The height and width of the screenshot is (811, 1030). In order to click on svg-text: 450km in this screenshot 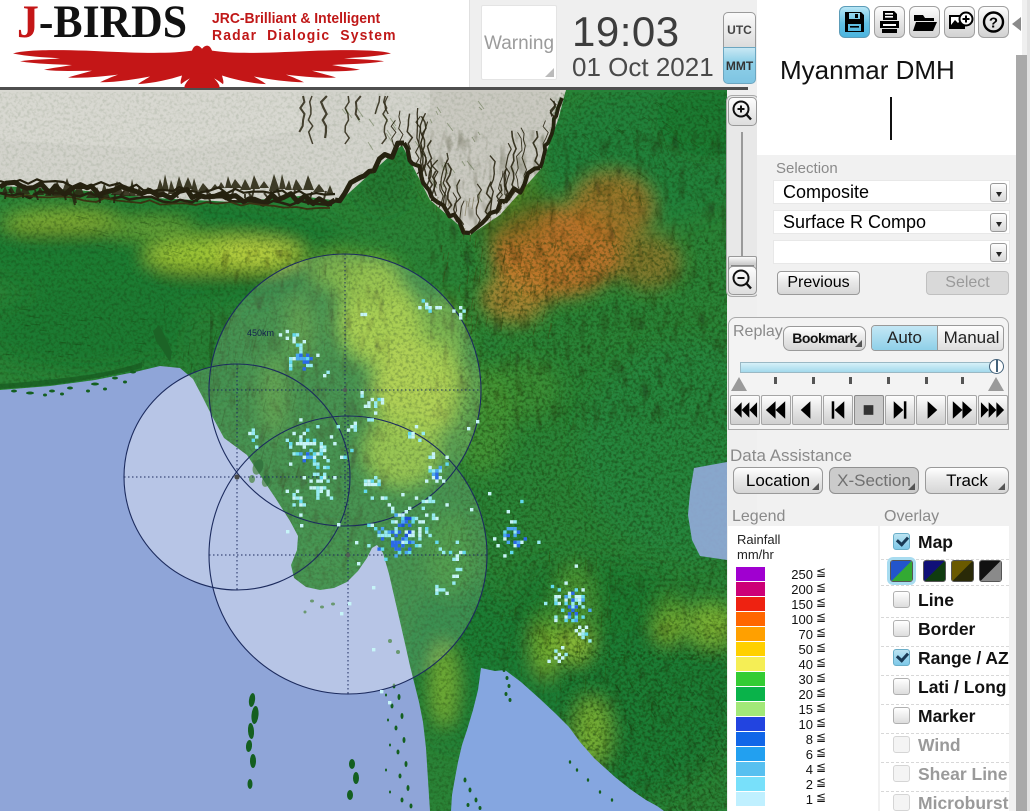, I will do `click(260, 333)`.